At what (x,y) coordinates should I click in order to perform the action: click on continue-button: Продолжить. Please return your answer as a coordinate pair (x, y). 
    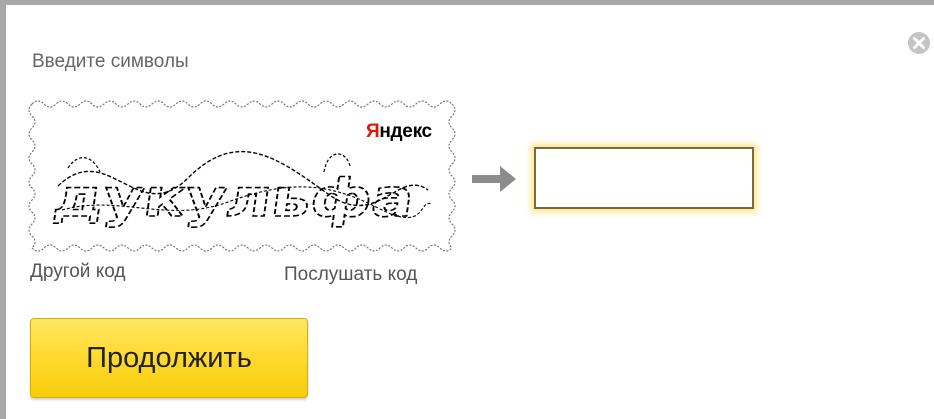
    Looking at the image, I should click on (169, 358).